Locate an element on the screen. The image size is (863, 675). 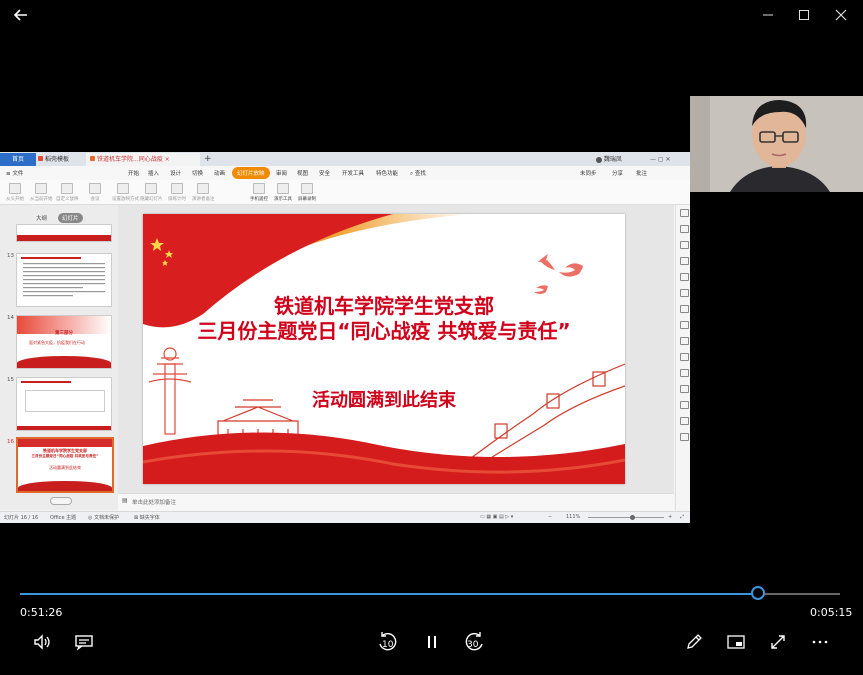
slide-number: 14 is located at coordinates (10, 318).